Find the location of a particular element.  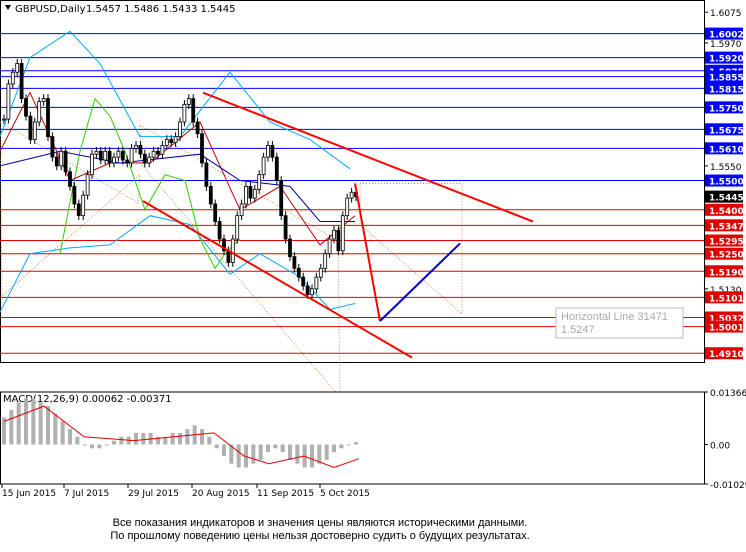

level-tag-label: 1.4910 is located at coordinates (726, 355).